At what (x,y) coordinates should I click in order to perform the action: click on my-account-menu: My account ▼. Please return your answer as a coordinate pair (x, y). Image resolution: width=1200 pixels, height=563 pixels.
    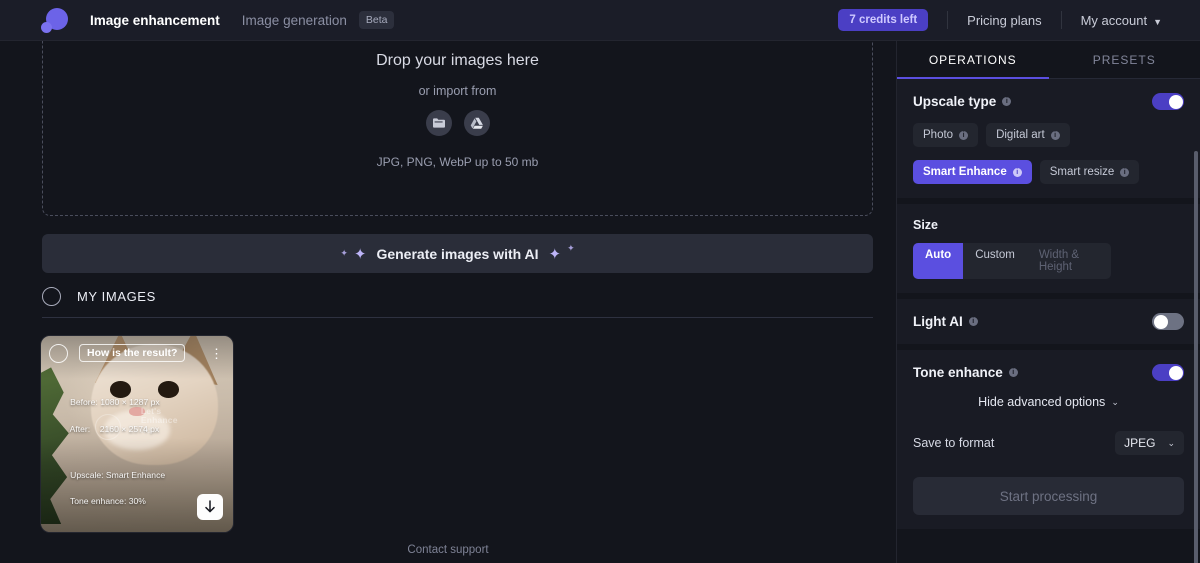
    Looking at the image, I should click on (1121, 20).